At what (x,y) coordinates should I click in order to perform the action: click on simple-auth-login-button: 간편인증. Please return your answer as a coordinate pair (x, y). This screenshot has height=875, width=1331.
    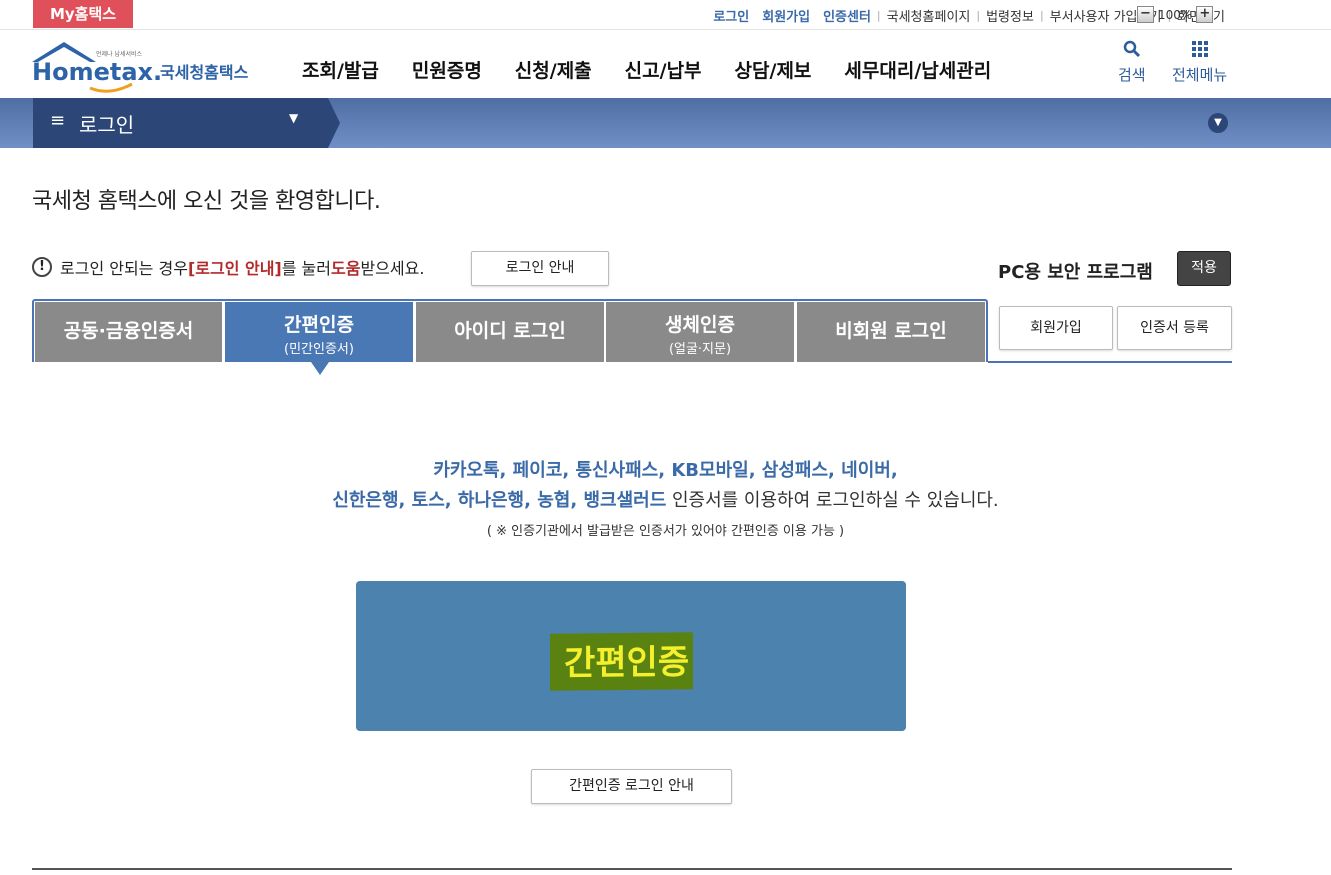
    Looking at the image, I should click on (631, 656).